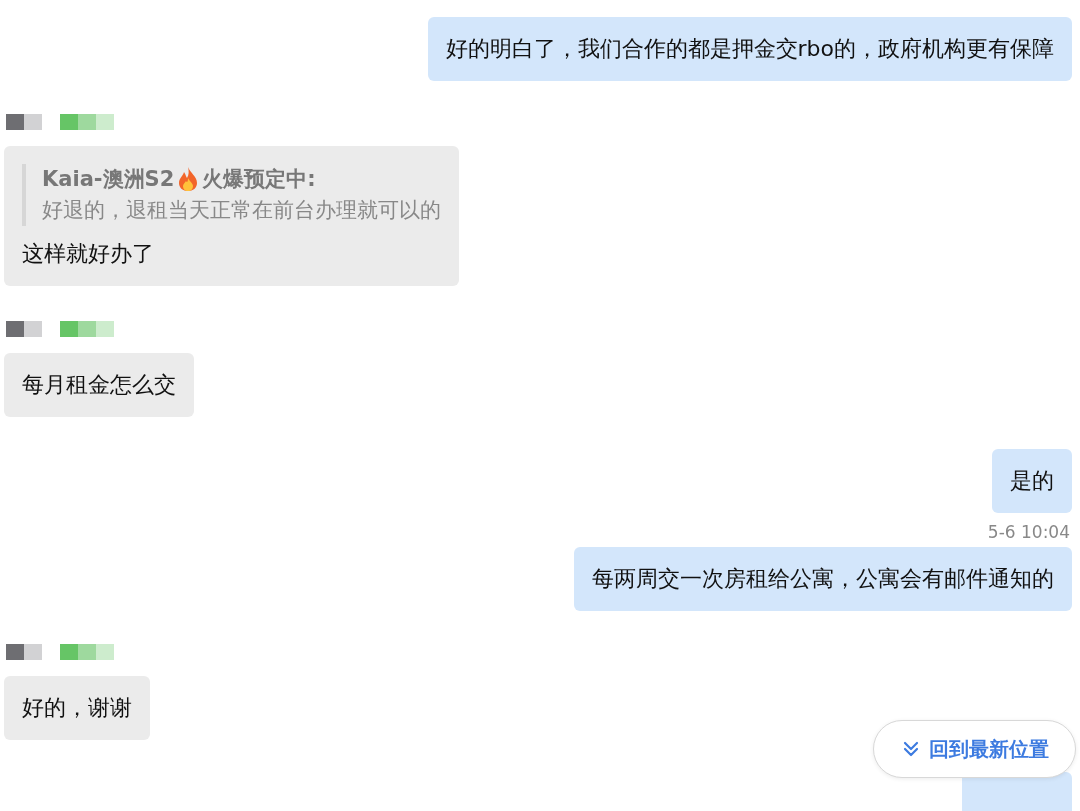  I want to click on sent-message-bubble: 是的, so click(1032, 481).